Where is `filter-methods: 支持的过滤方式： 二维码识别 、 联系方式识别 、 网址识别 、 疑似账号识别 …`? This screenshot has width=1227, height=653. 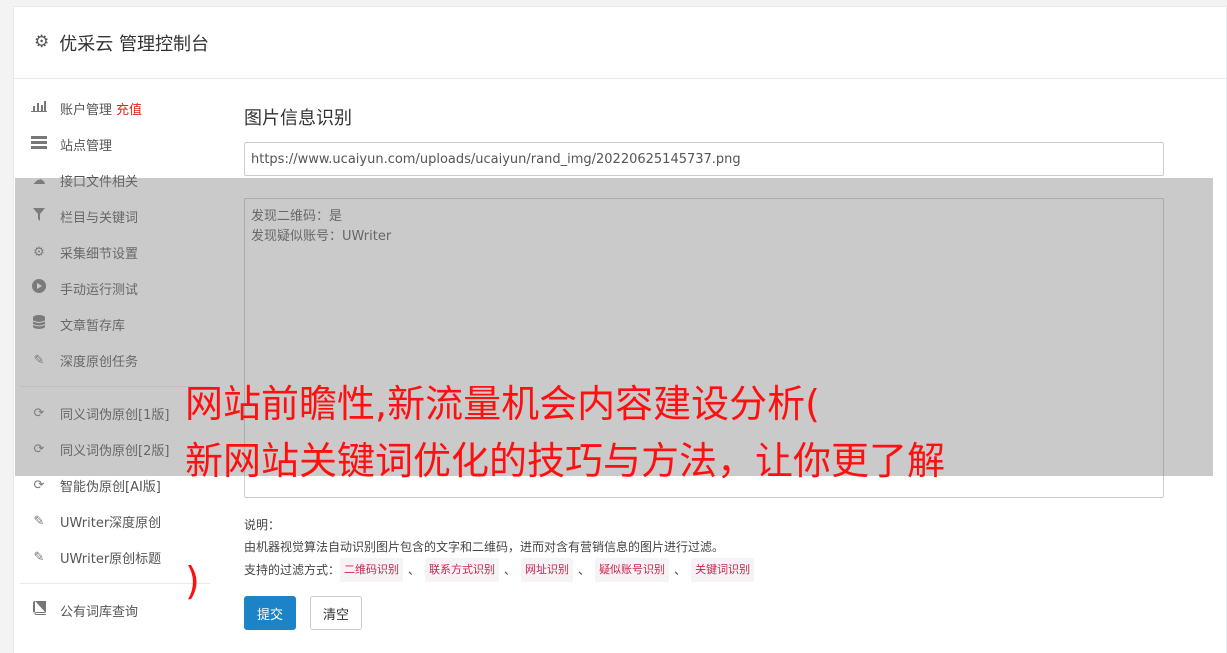 filter-methods: 支持的过滤方式： 二维码识别 、 联系方式识别 、 网址识别 、 疑似账号识别 … is located at coordinates (704, 570).